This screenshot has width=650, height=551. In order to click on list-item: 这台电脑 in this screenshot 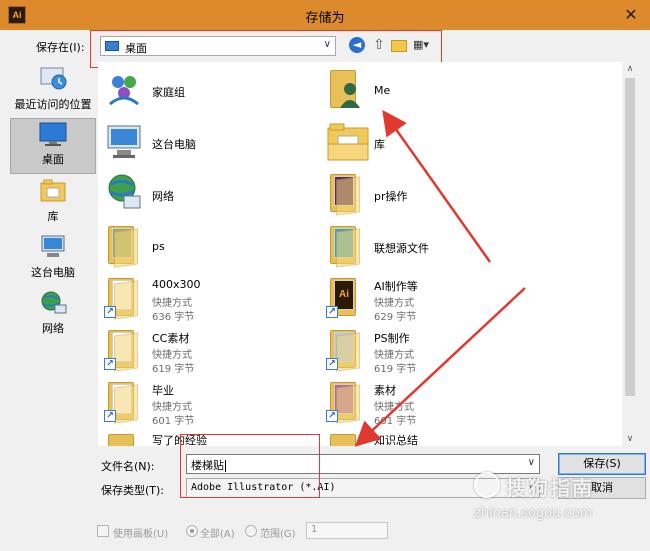, I will do `click(209, 142)`.